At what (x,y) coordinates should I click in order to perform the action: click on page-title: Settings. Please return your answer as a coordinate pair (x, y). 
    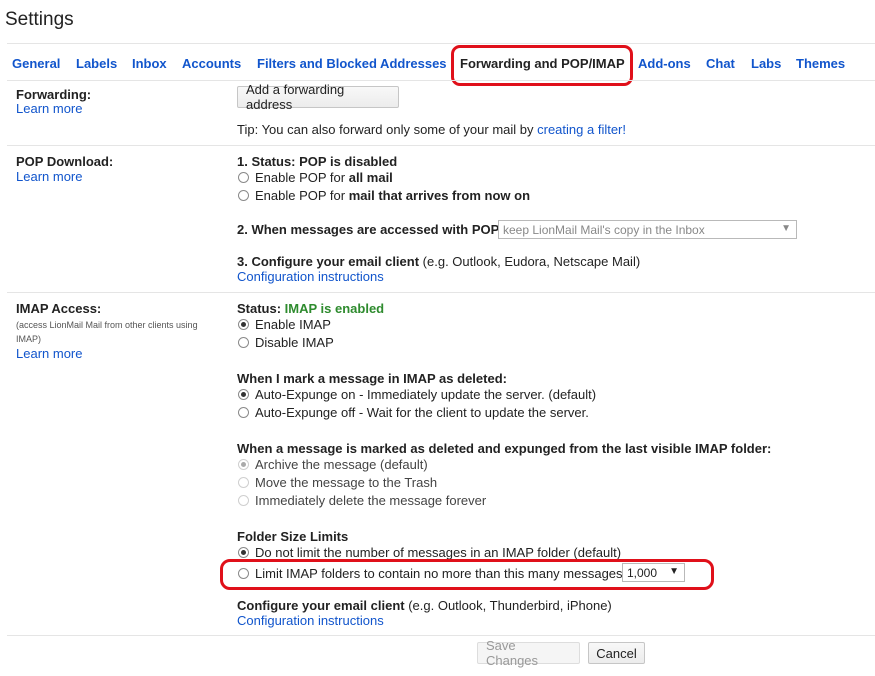
    Looking at the image, I should click on (39, 19).